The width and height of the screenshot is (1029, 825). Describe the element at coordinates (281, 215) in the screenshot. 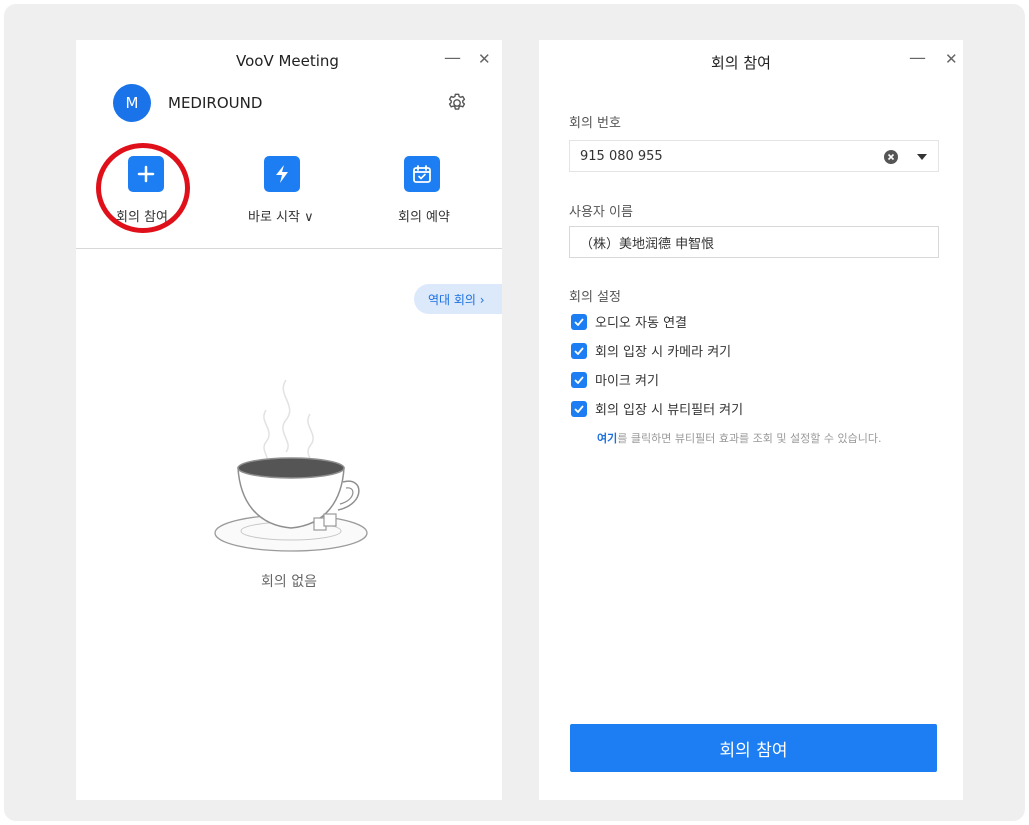

I see `instant-meeting-label: 바로 시작 ∨` at that location.